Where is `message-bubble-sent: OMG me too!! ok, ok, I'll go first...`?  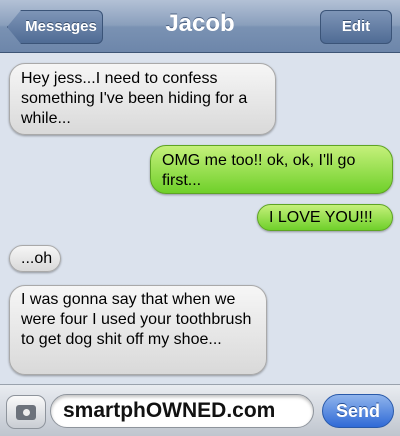 message-bubble-sent: OMG me too!! ok, ok, I'll go first... is located at coordinates (271, 169).